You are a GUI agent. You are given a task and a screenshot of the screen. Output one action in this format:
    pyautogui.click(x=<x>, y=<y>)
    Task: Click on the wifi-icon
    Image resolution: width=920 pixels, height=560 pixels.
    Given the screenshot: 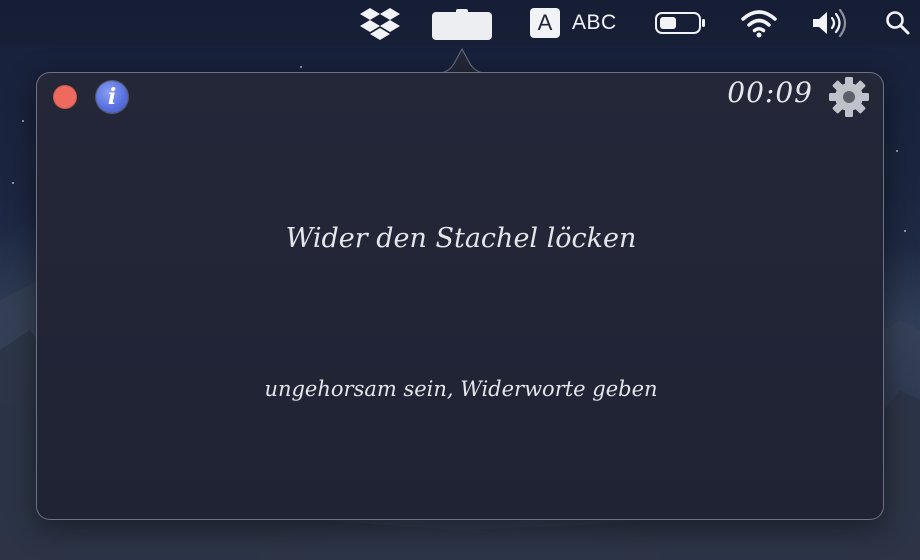 What is the action you would take?
    pyautogui.click(x=759, y=23)
    